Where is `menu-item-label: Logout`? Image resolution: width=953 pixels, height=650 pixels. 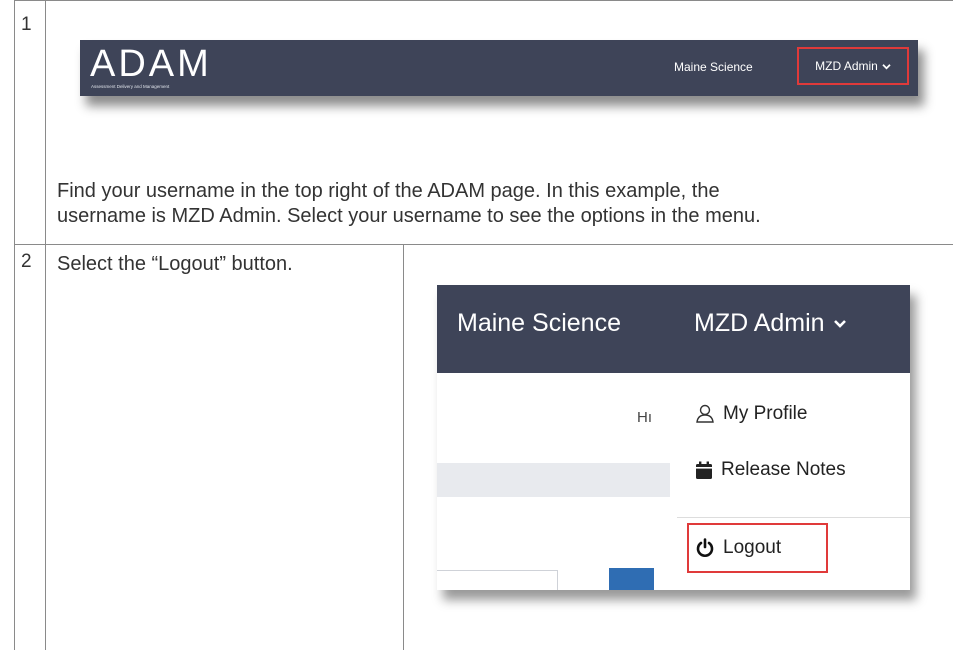
menu-item-label: Logout is located at coordinates (752, 547).